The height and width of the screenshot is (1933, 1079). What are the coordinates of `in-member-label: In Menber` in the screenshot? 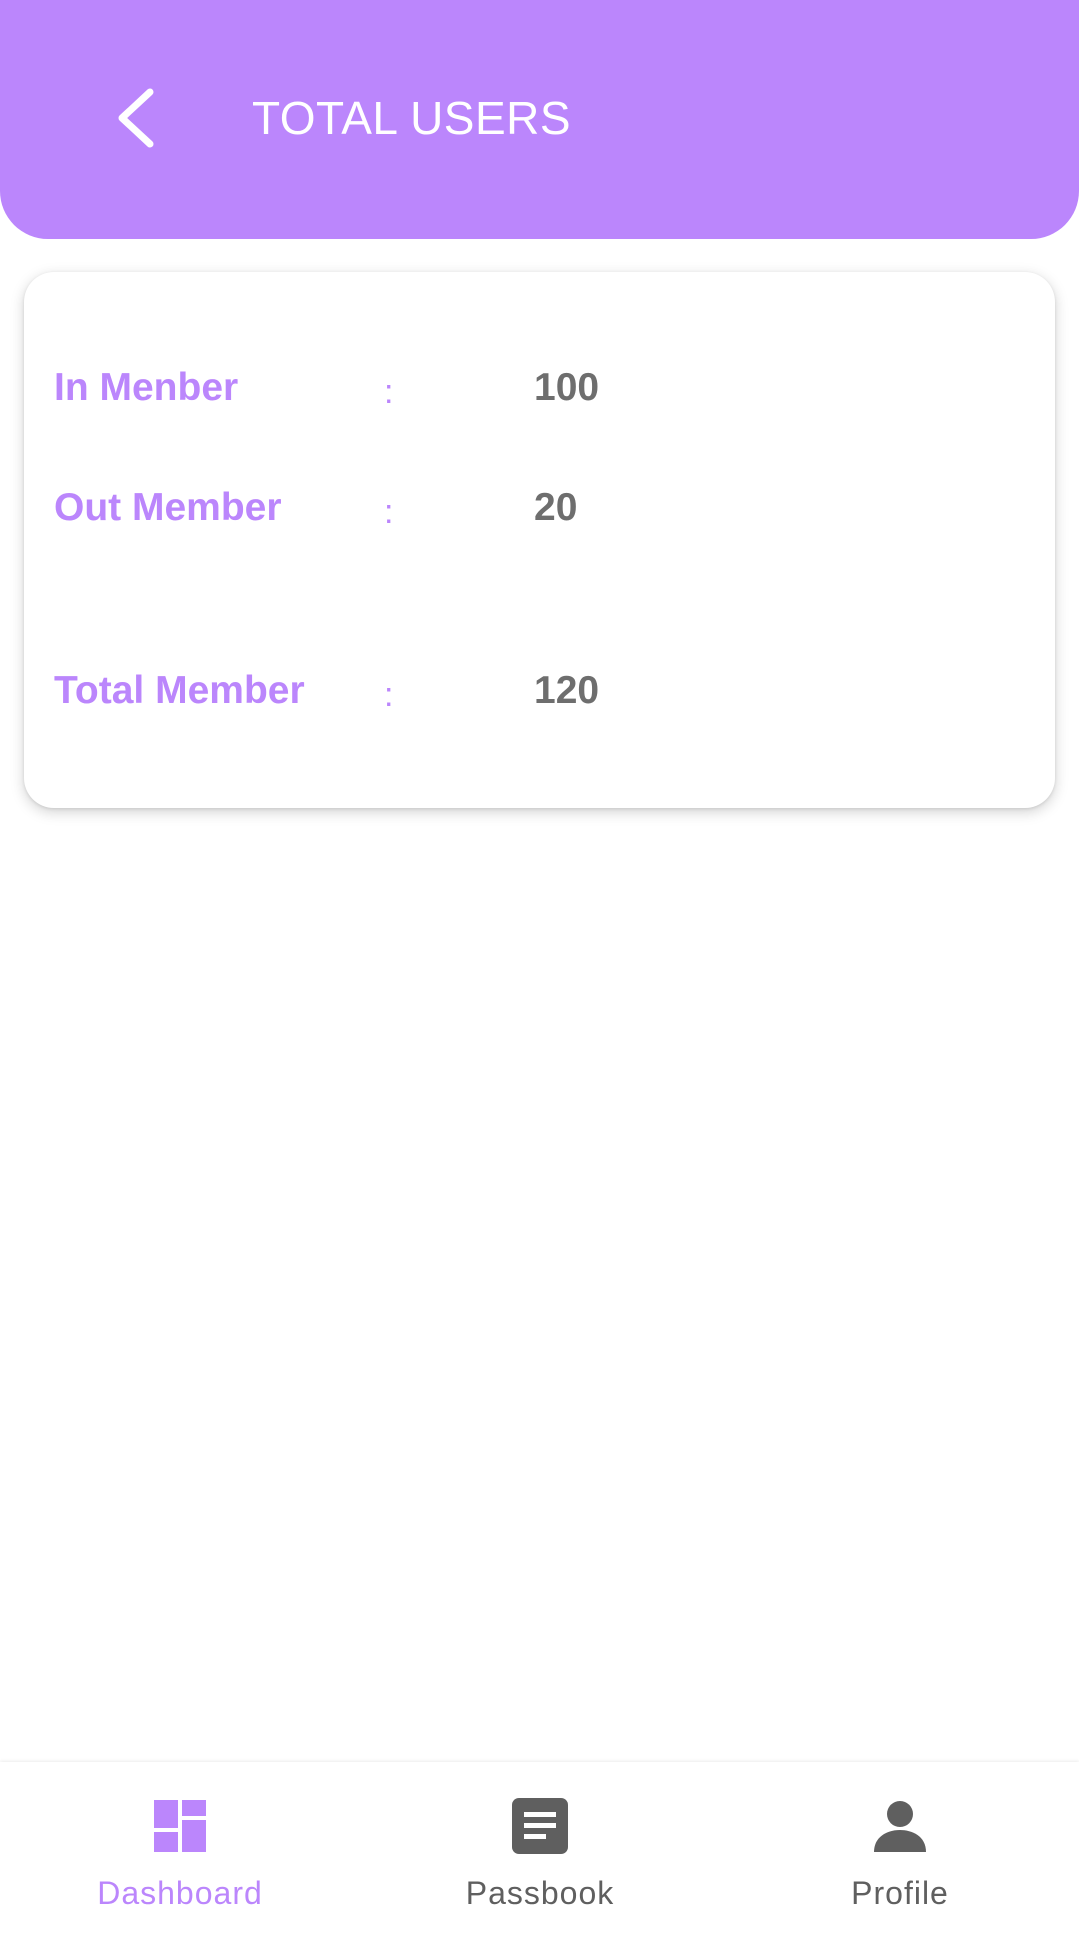 It's located at (146, 387).